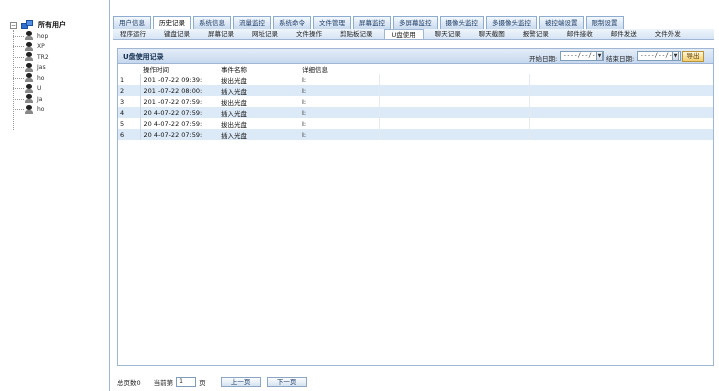 The height and width of the screenshot is (391, 719). What do you see at coordinates (258, 69) in the screenshot?
I see `col-header-event: 事件名称` at bounding box center [258, 69].